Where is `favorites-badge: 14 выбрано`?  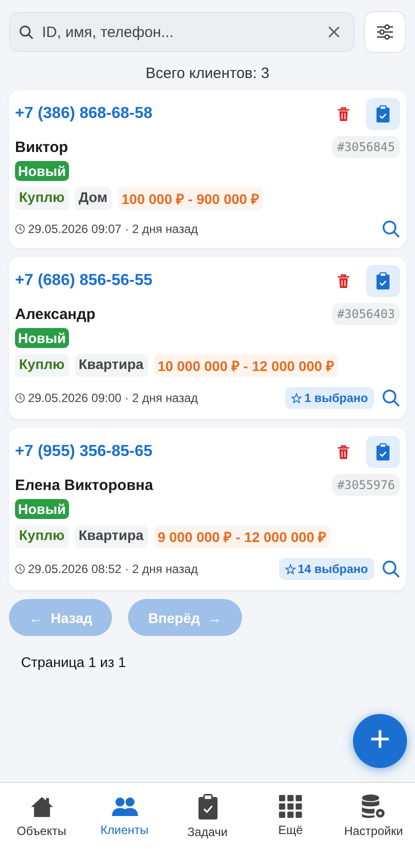 favorites-badge: 14 выбрано is located at coordinates (326, 569).